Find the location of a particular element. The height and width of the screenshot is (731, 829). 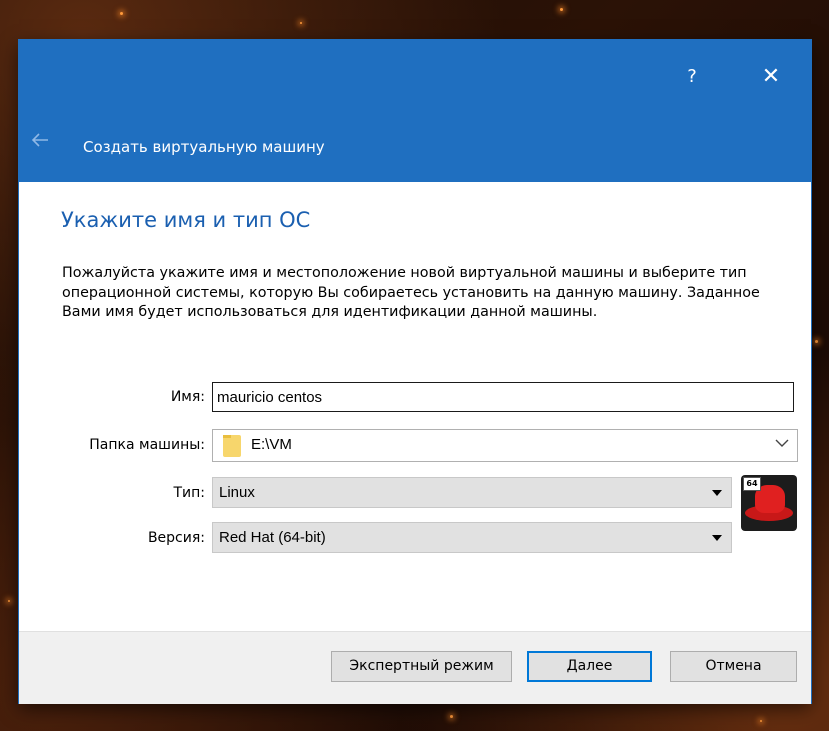

dialog-footer: Экспертный режим Далее Отмена is located at coordinates (415, 667).